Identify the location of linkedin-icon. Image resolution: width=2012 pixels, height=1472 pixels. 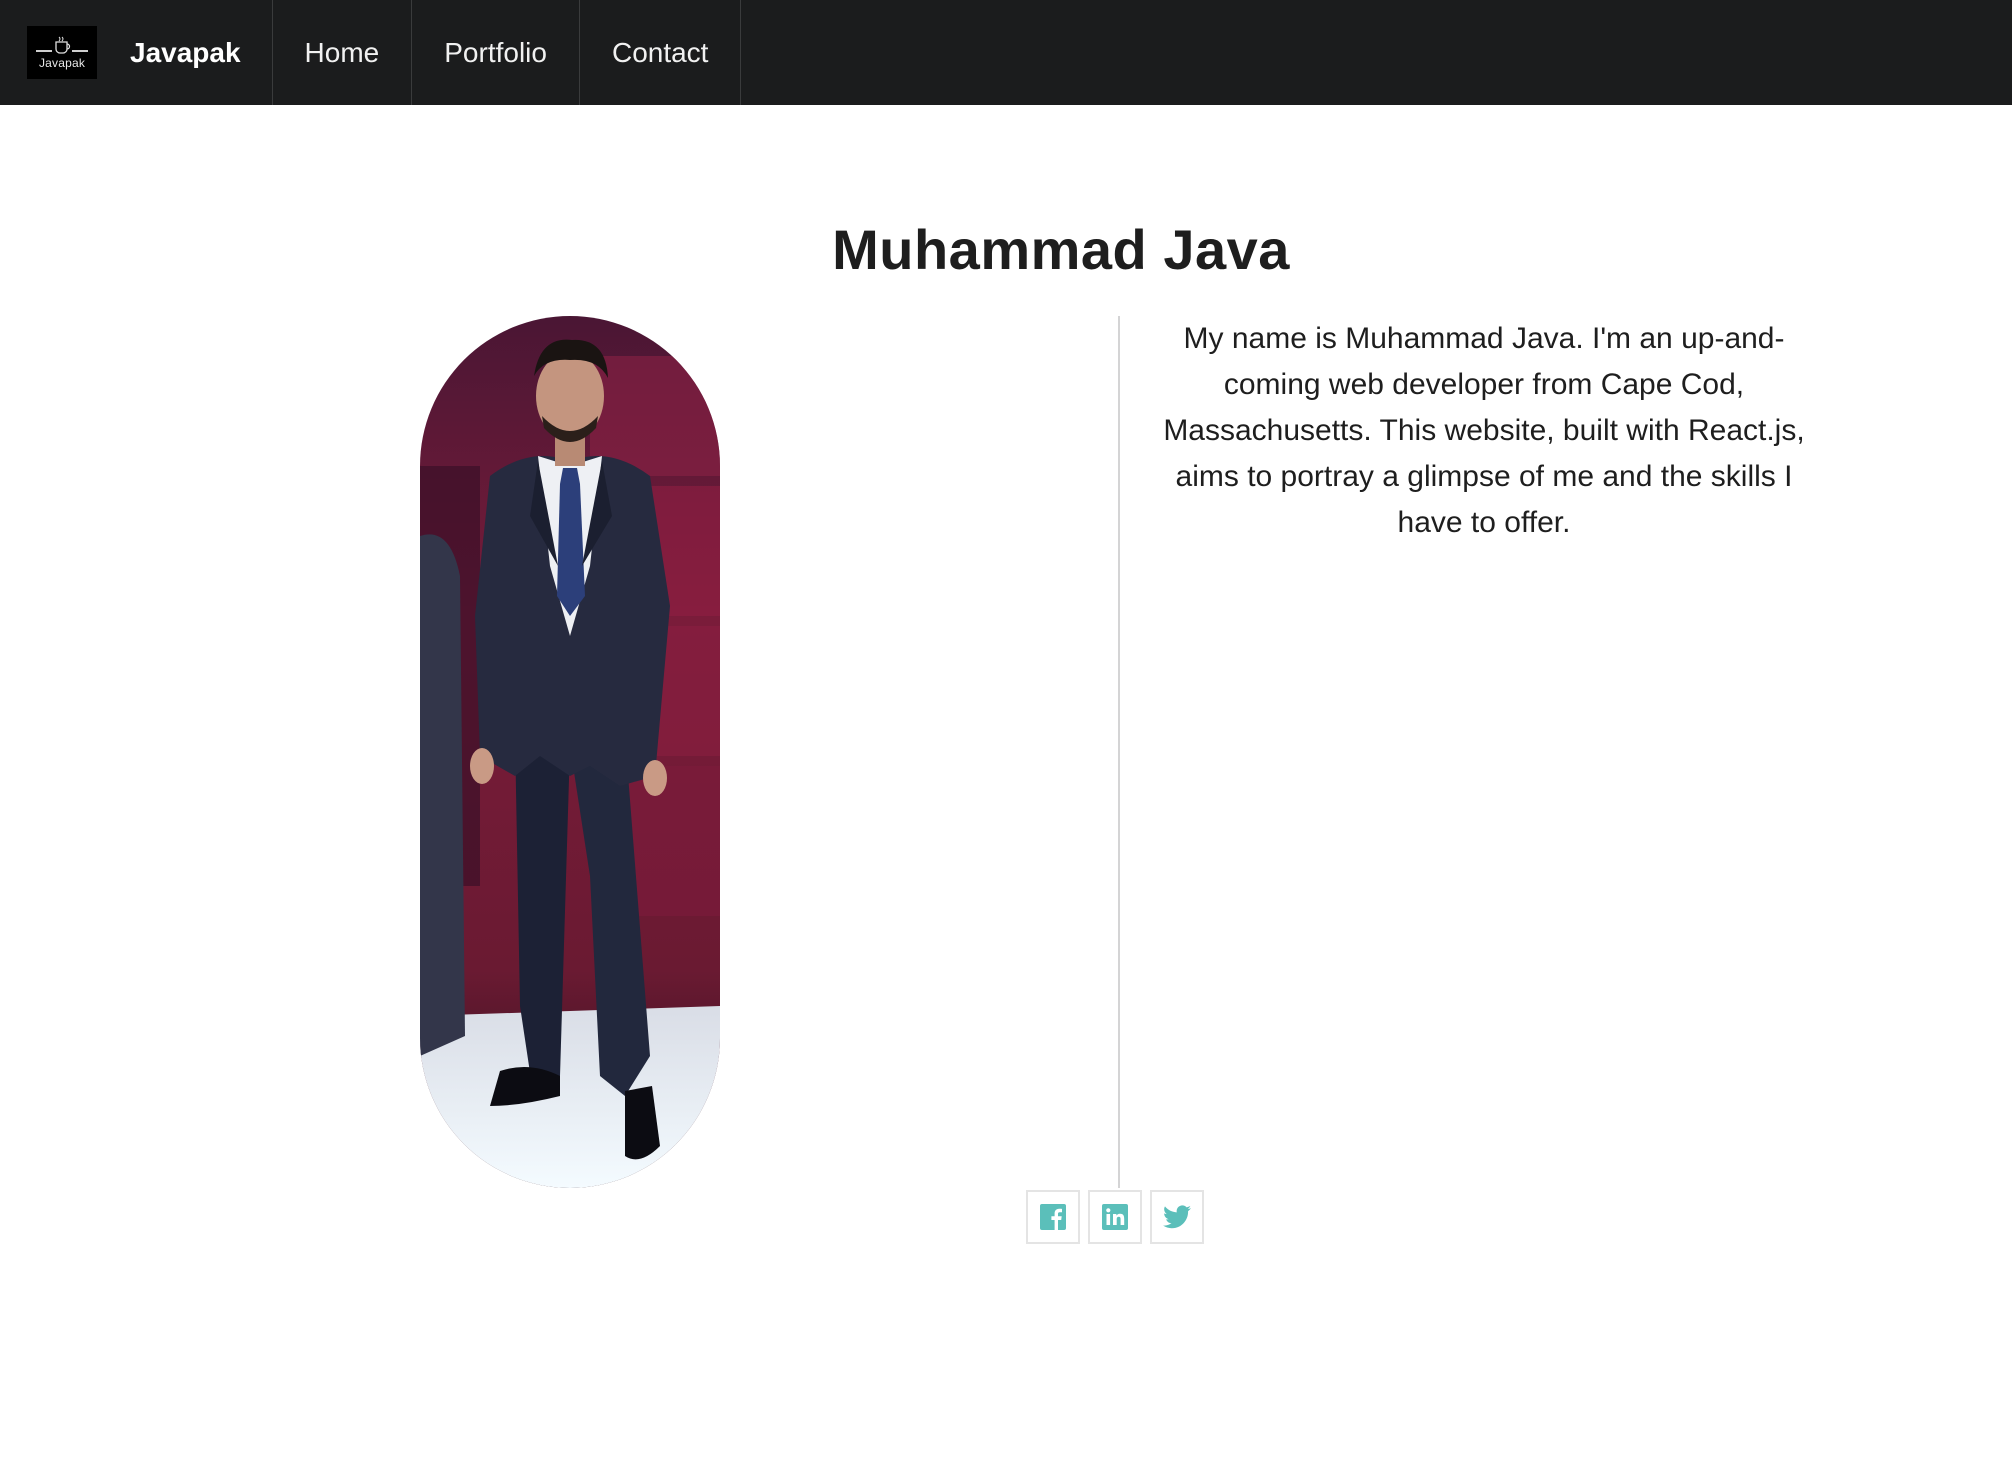
(1115, 1217).